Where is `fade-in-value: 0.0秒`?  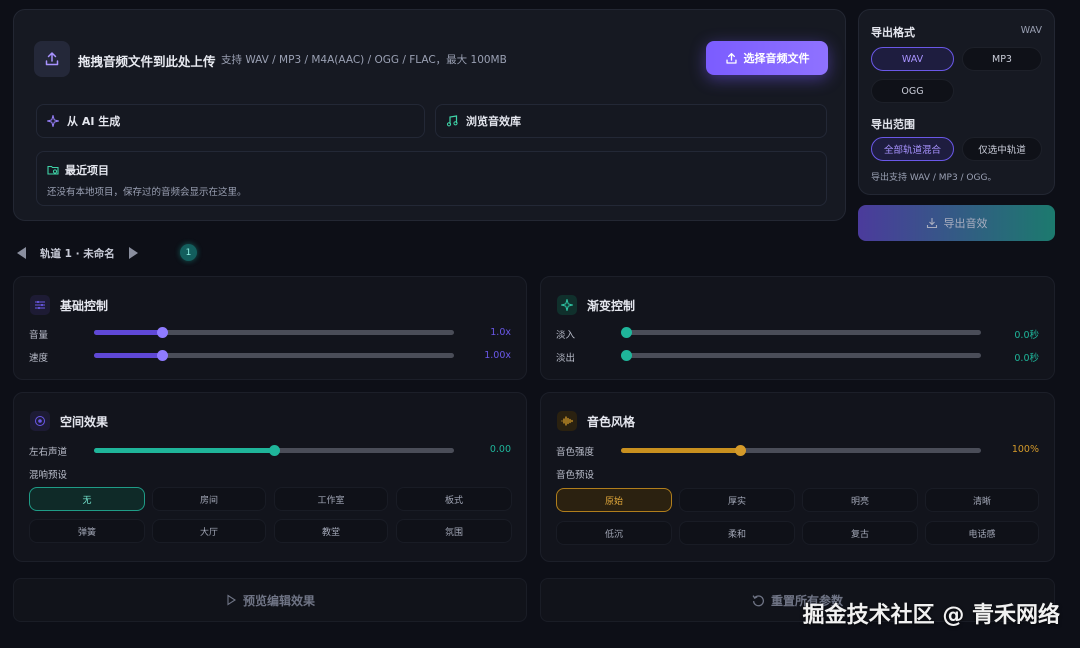
fade-in-value: 0.0秒 is located at coordinates (1026, 335).